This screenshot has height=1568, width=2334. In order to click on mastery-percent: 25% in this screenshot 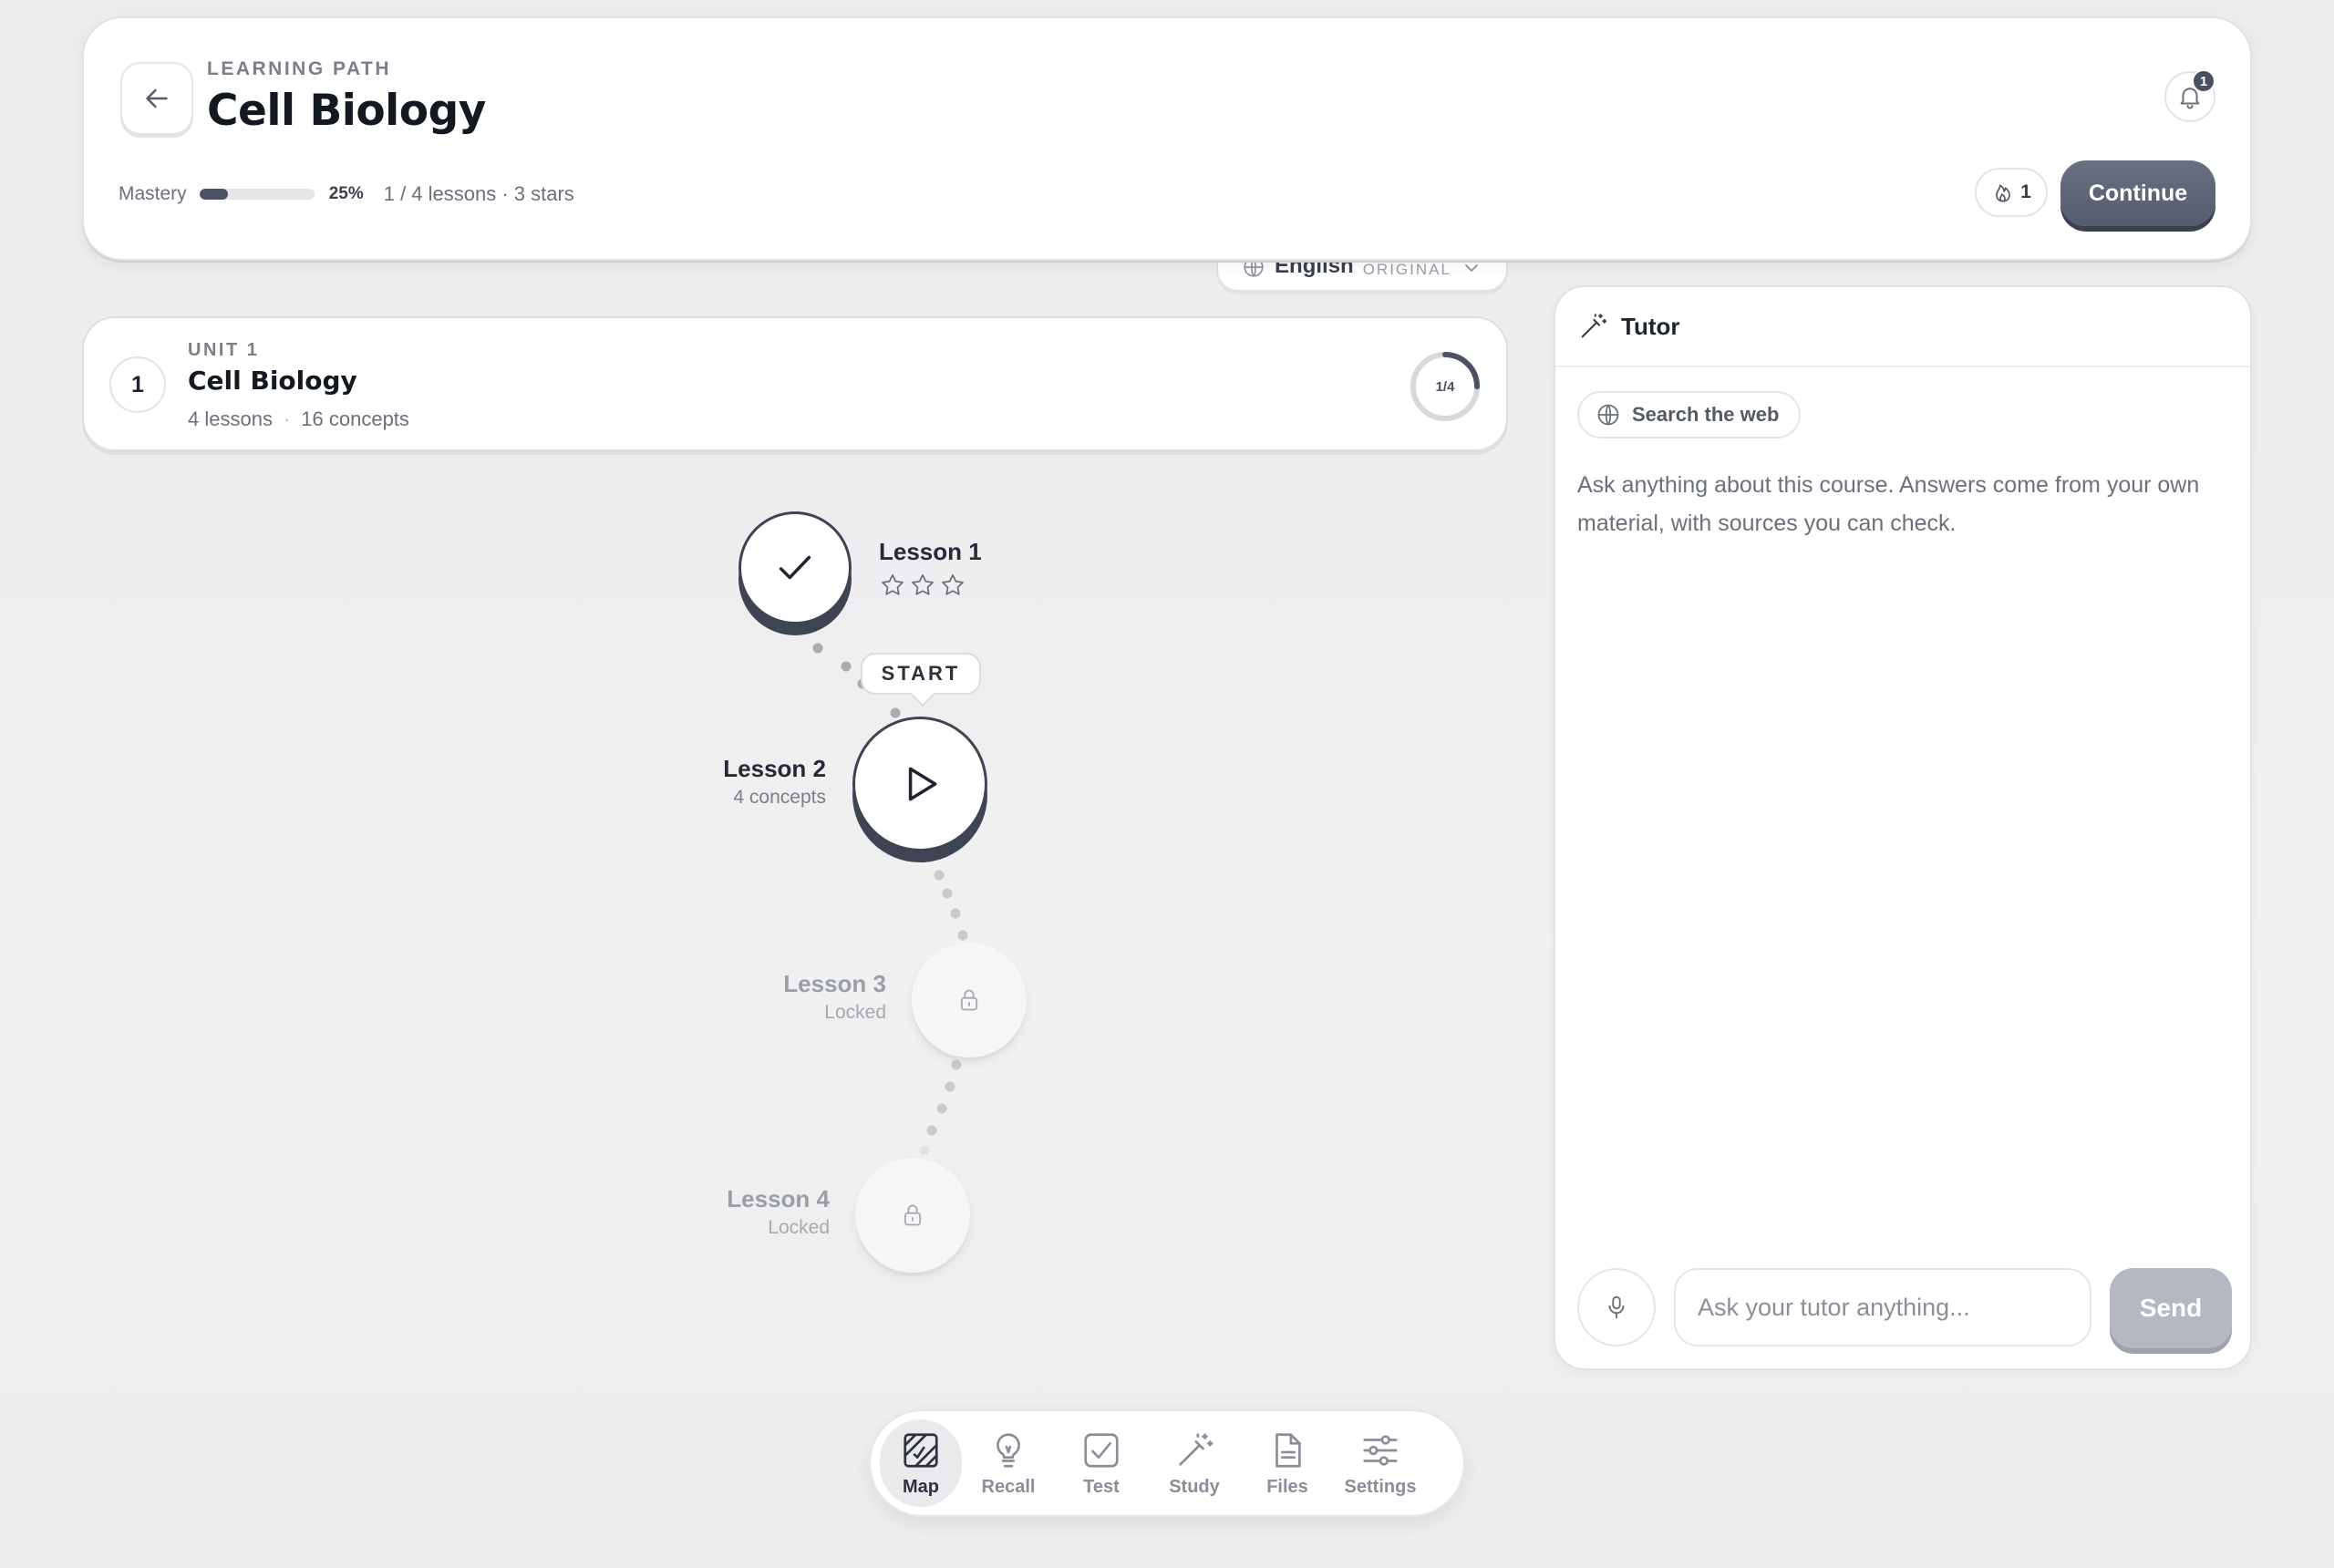, I will do `click(346, 193)`.